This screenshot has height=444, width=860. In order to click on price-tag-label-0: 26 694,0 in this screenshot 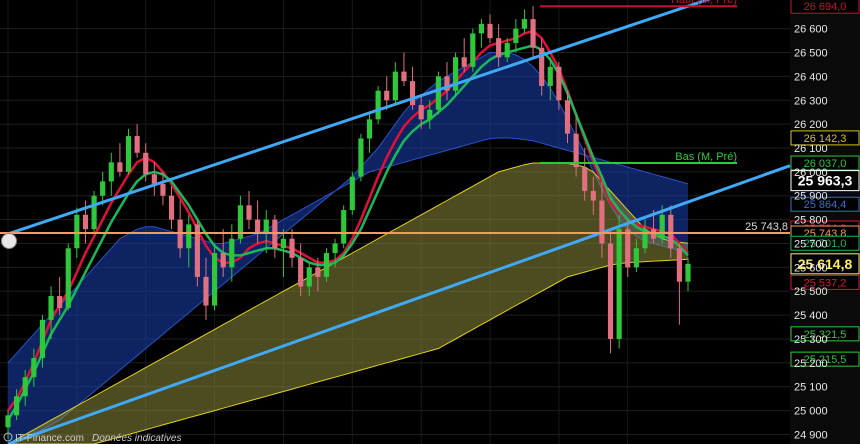, I will do `click(825, 7)`.